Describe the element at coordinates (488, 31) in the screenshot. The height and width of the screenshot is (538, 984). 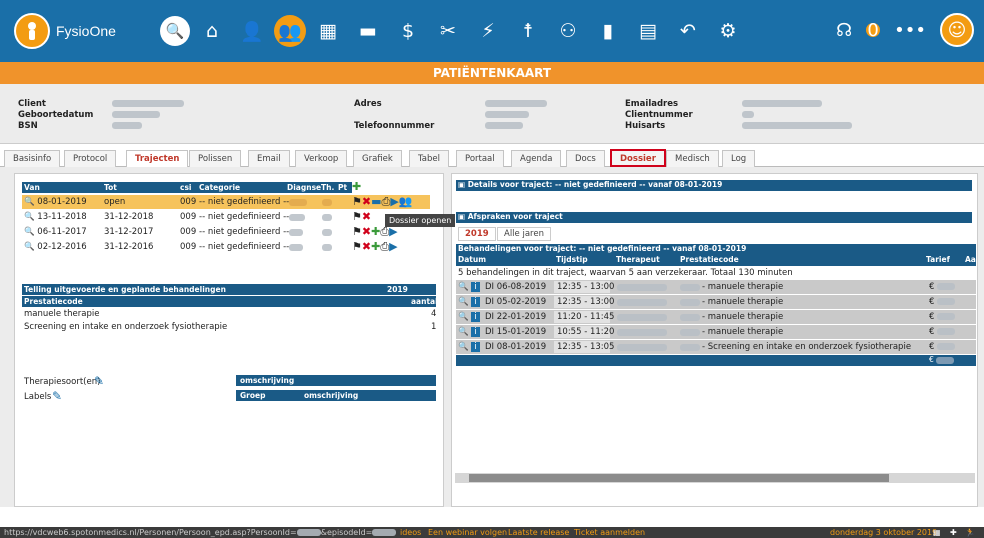
I see `activity-icon: ⚡` at that location.